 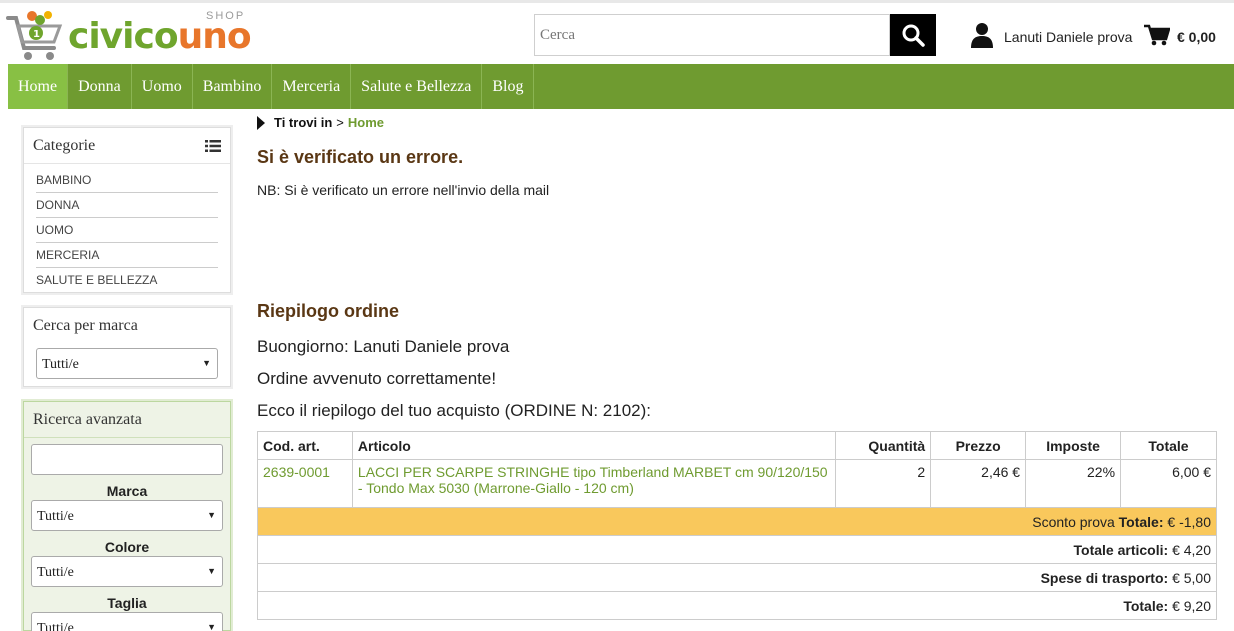 What do you see at coordinates (1191, 549) in the screenshot?
I see `items-total-value: € 4,20` at bounding box center [1191, 549].